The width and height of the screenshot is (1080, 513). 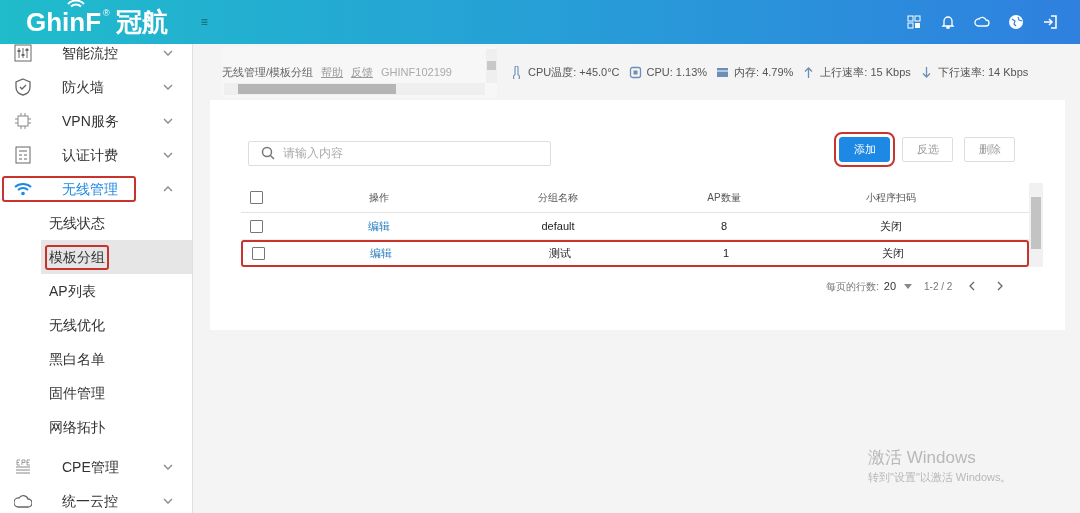 What do you see at coordinates (865, 72) in the screenshot?
I see `status-reading: 上行速率: 15 Kbps` at bounding box center [865, 72].